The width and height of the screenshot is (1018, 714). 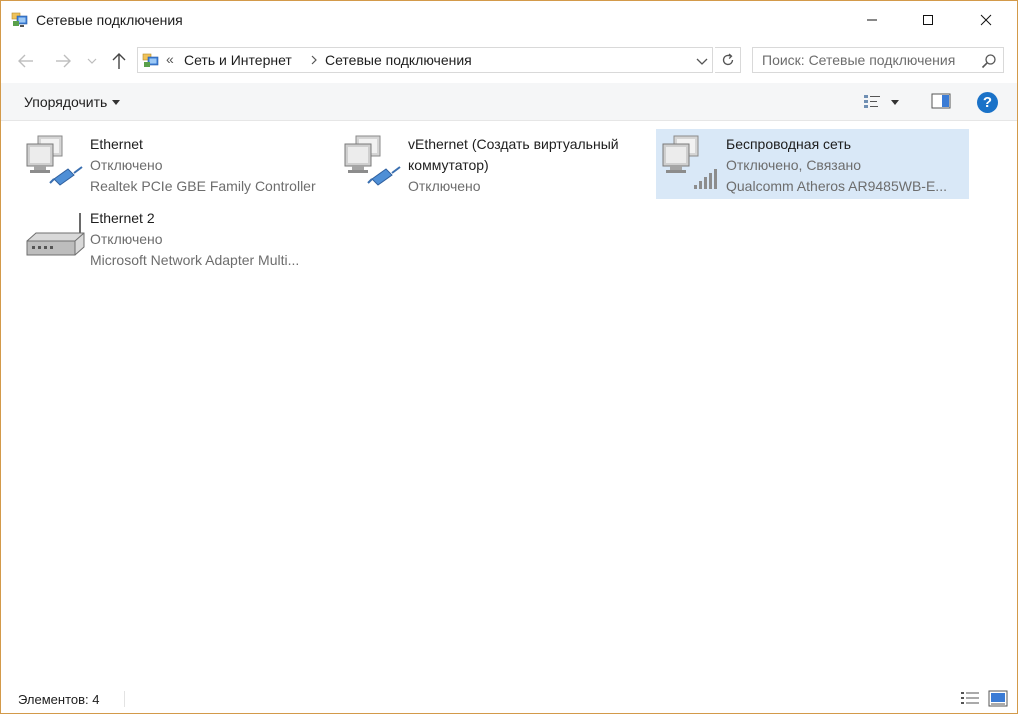 I want to click on minimize-button, so click(x=872, y=20).